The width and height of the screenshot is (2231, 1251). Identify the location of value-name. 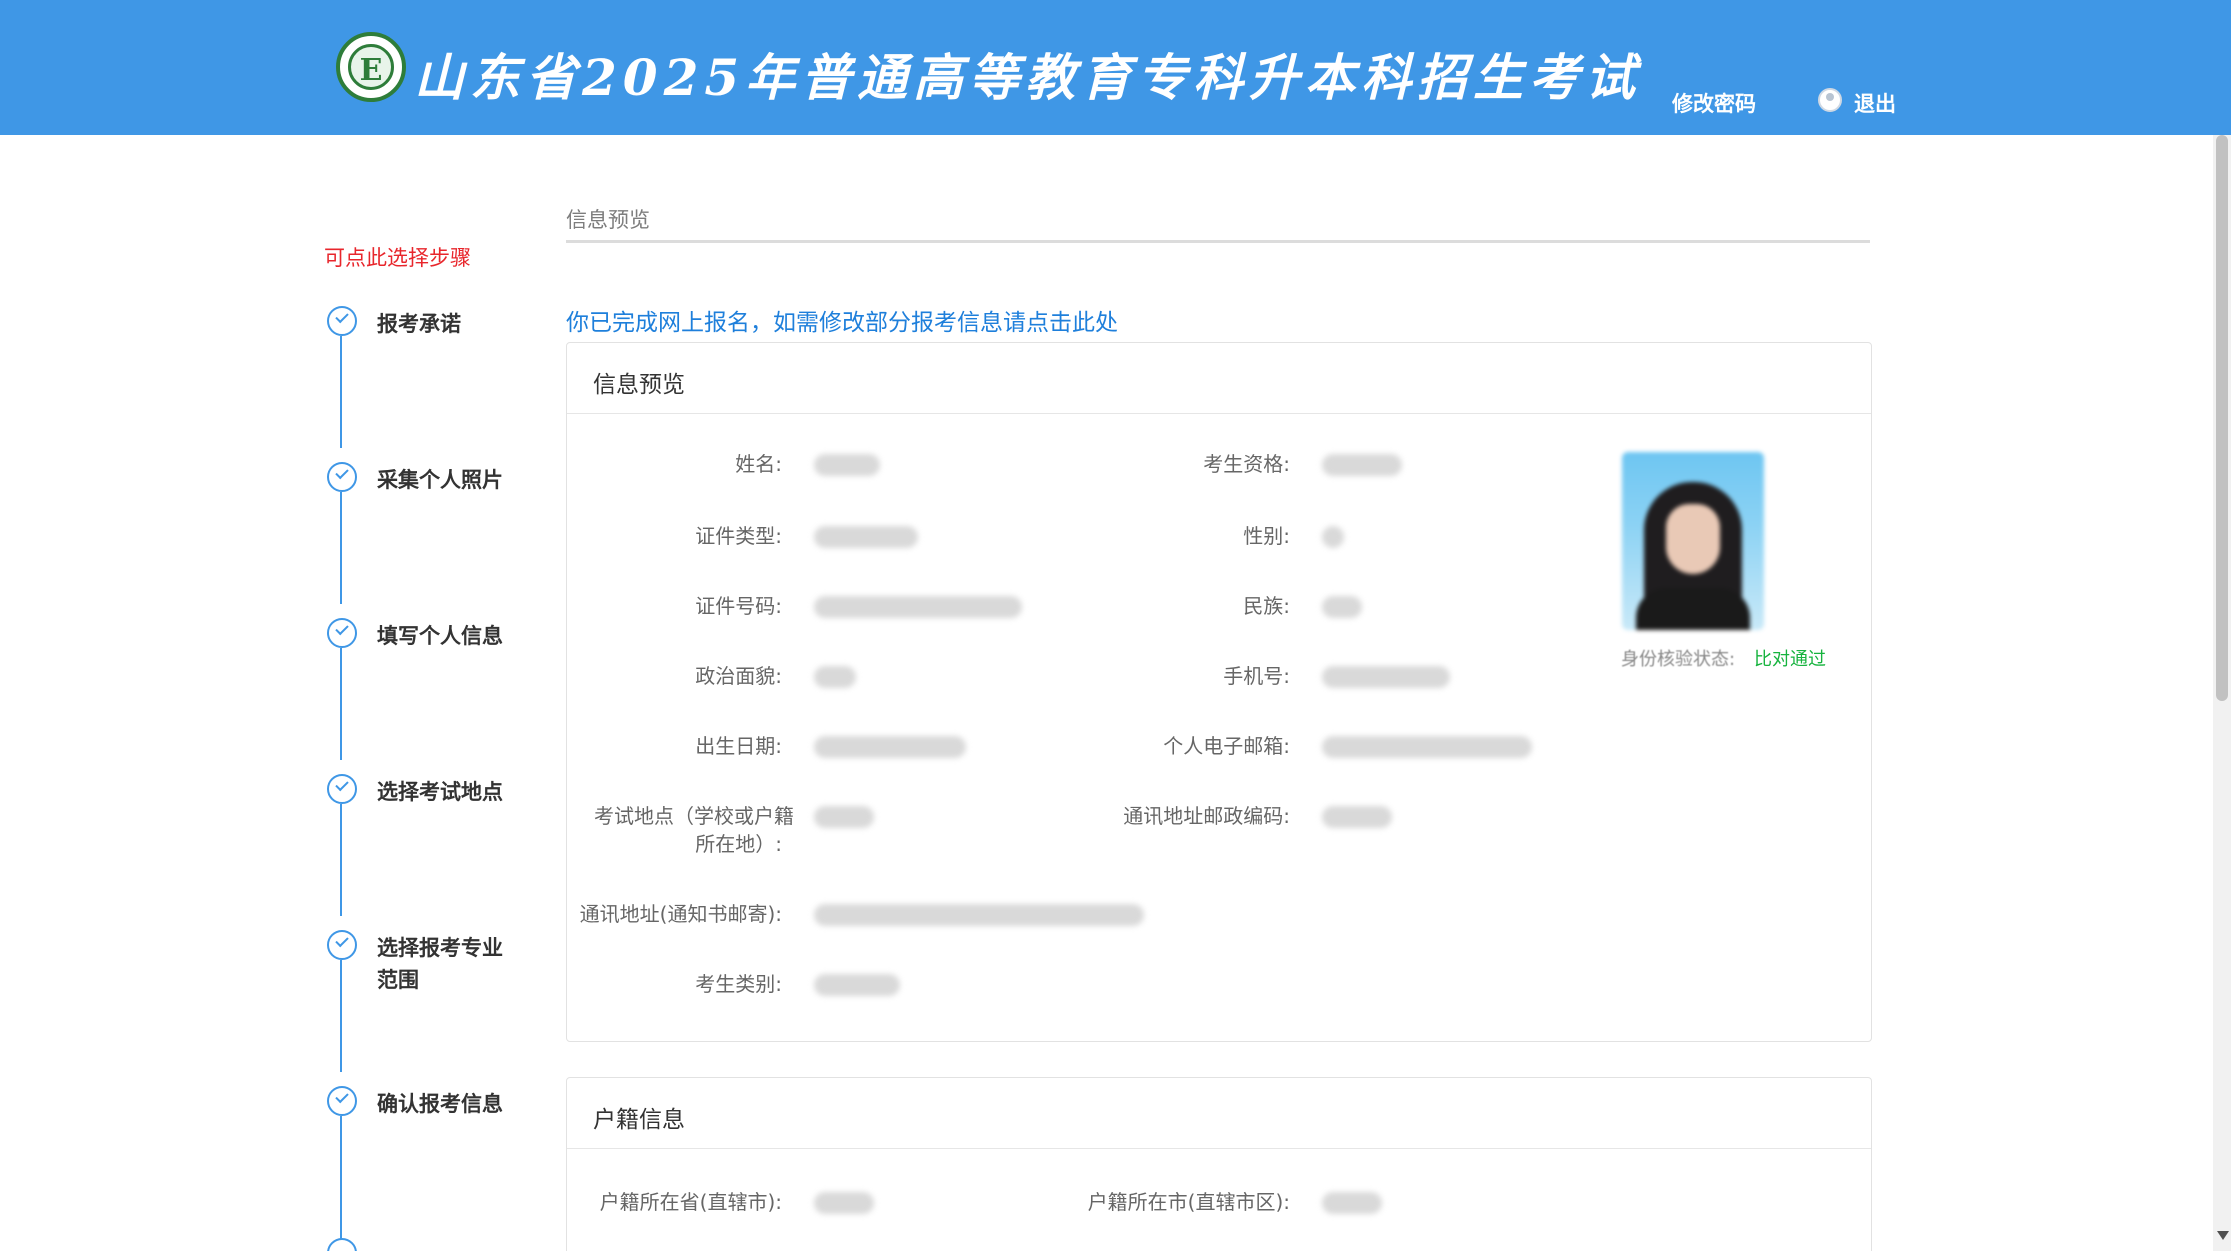
(847, 465).